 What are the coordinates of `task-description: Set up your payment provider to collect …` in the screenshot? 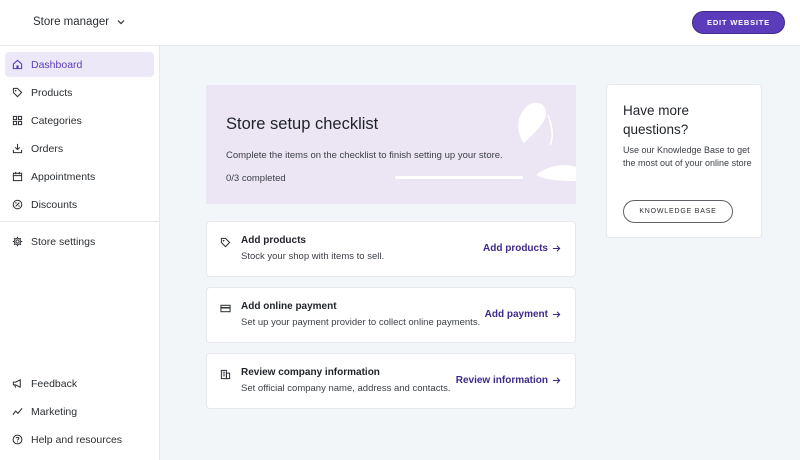 It's located at (361, 322).